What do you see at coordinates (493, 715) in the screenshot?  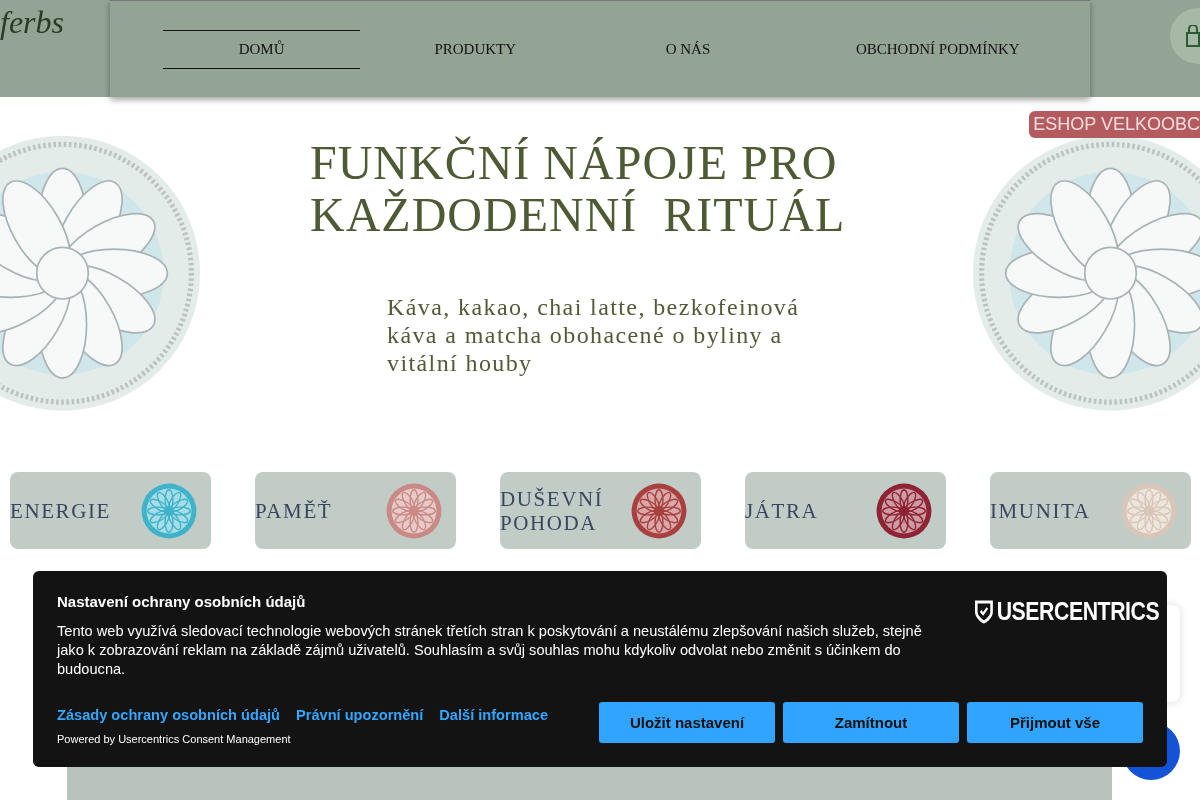 I see `consent-link: Další informace` at bounding box center [493, 715].